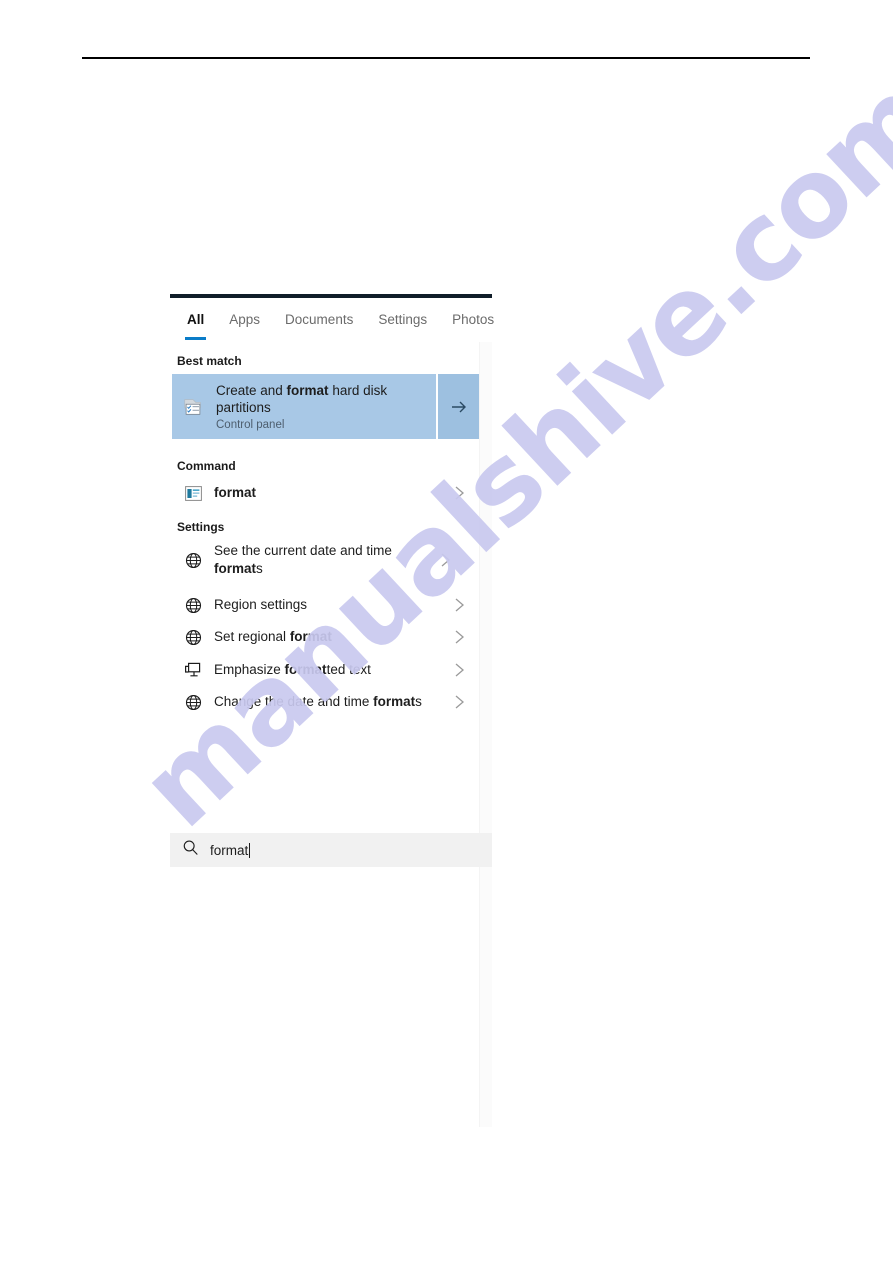 Image resolution: width=893 pixels, height=1263 pixels. What do you see at coordinates (196, 319) in the screenshot?
I see `tab-all-label: All` at bounding box center [196, 319].